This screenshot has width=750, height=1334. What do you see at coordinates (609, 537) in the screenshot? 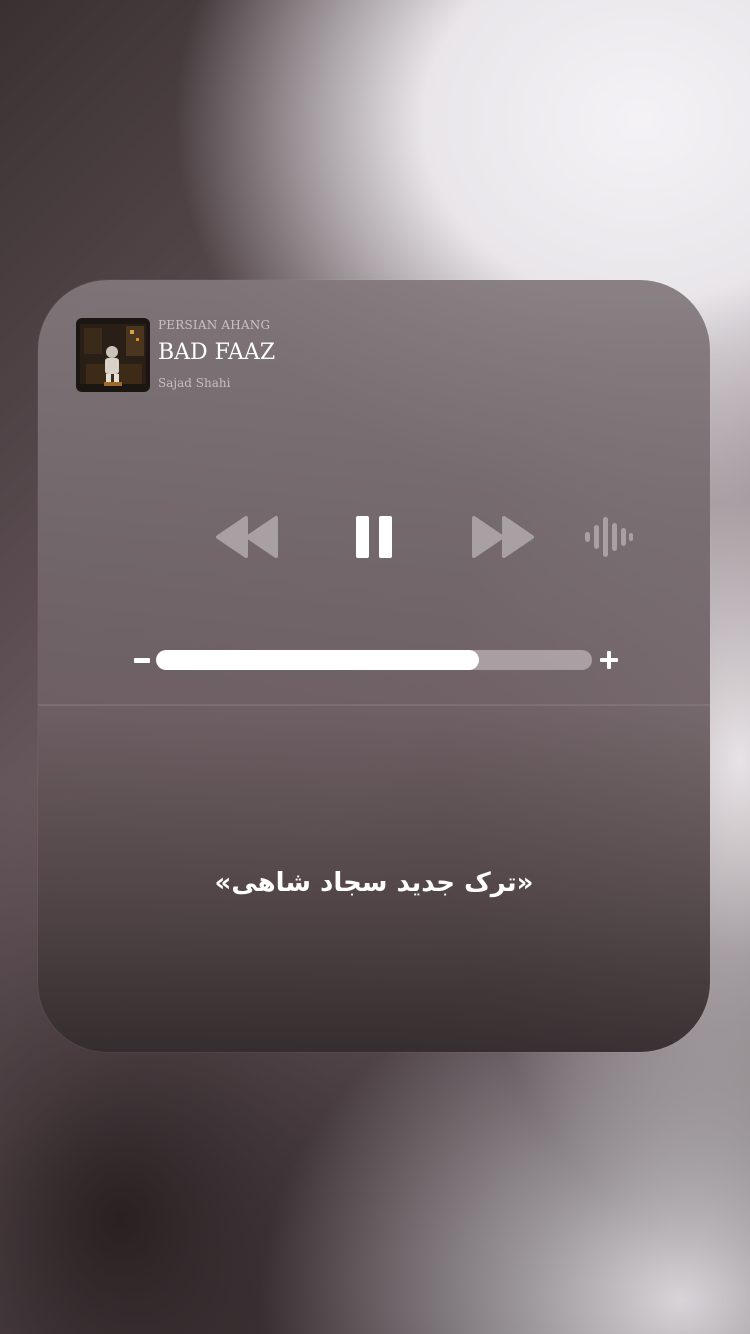
I see `waveform-icon` at bounding box center [609, 537].